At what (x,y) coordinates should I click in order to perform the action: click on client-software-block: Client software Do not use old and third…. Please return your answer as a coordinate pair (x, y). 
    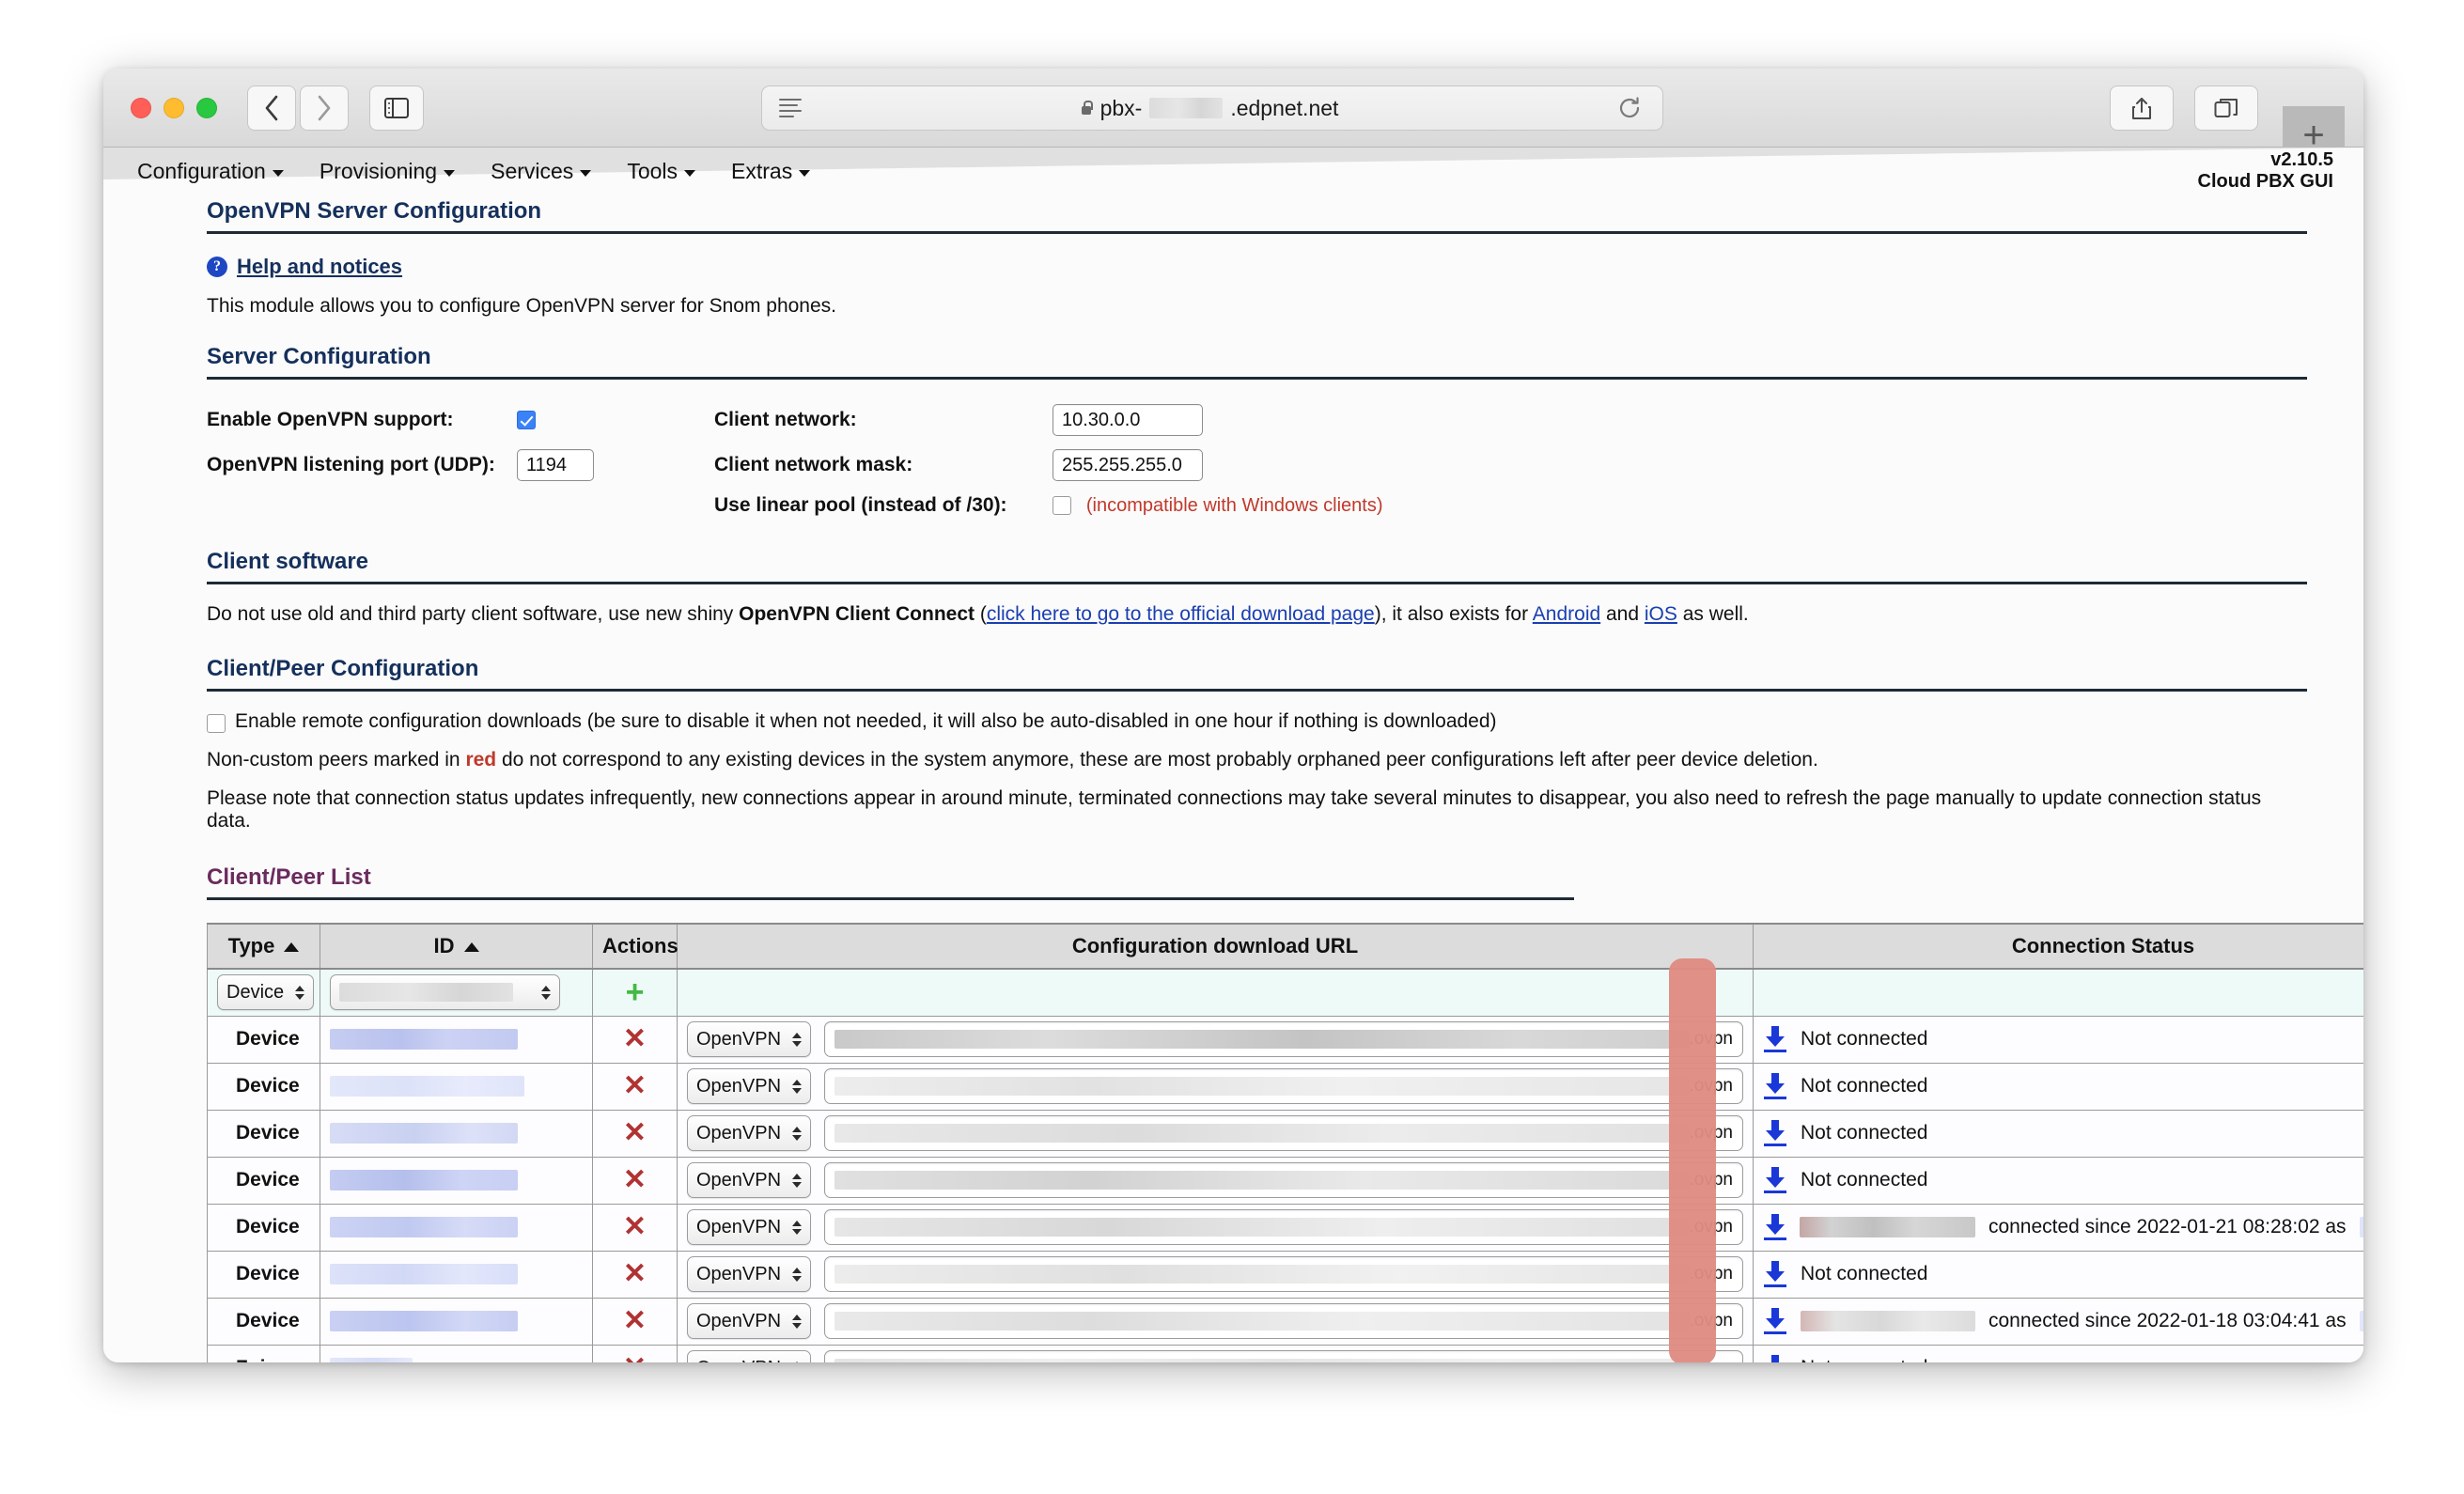
    Looking at the image, I should click on (1257, 587).